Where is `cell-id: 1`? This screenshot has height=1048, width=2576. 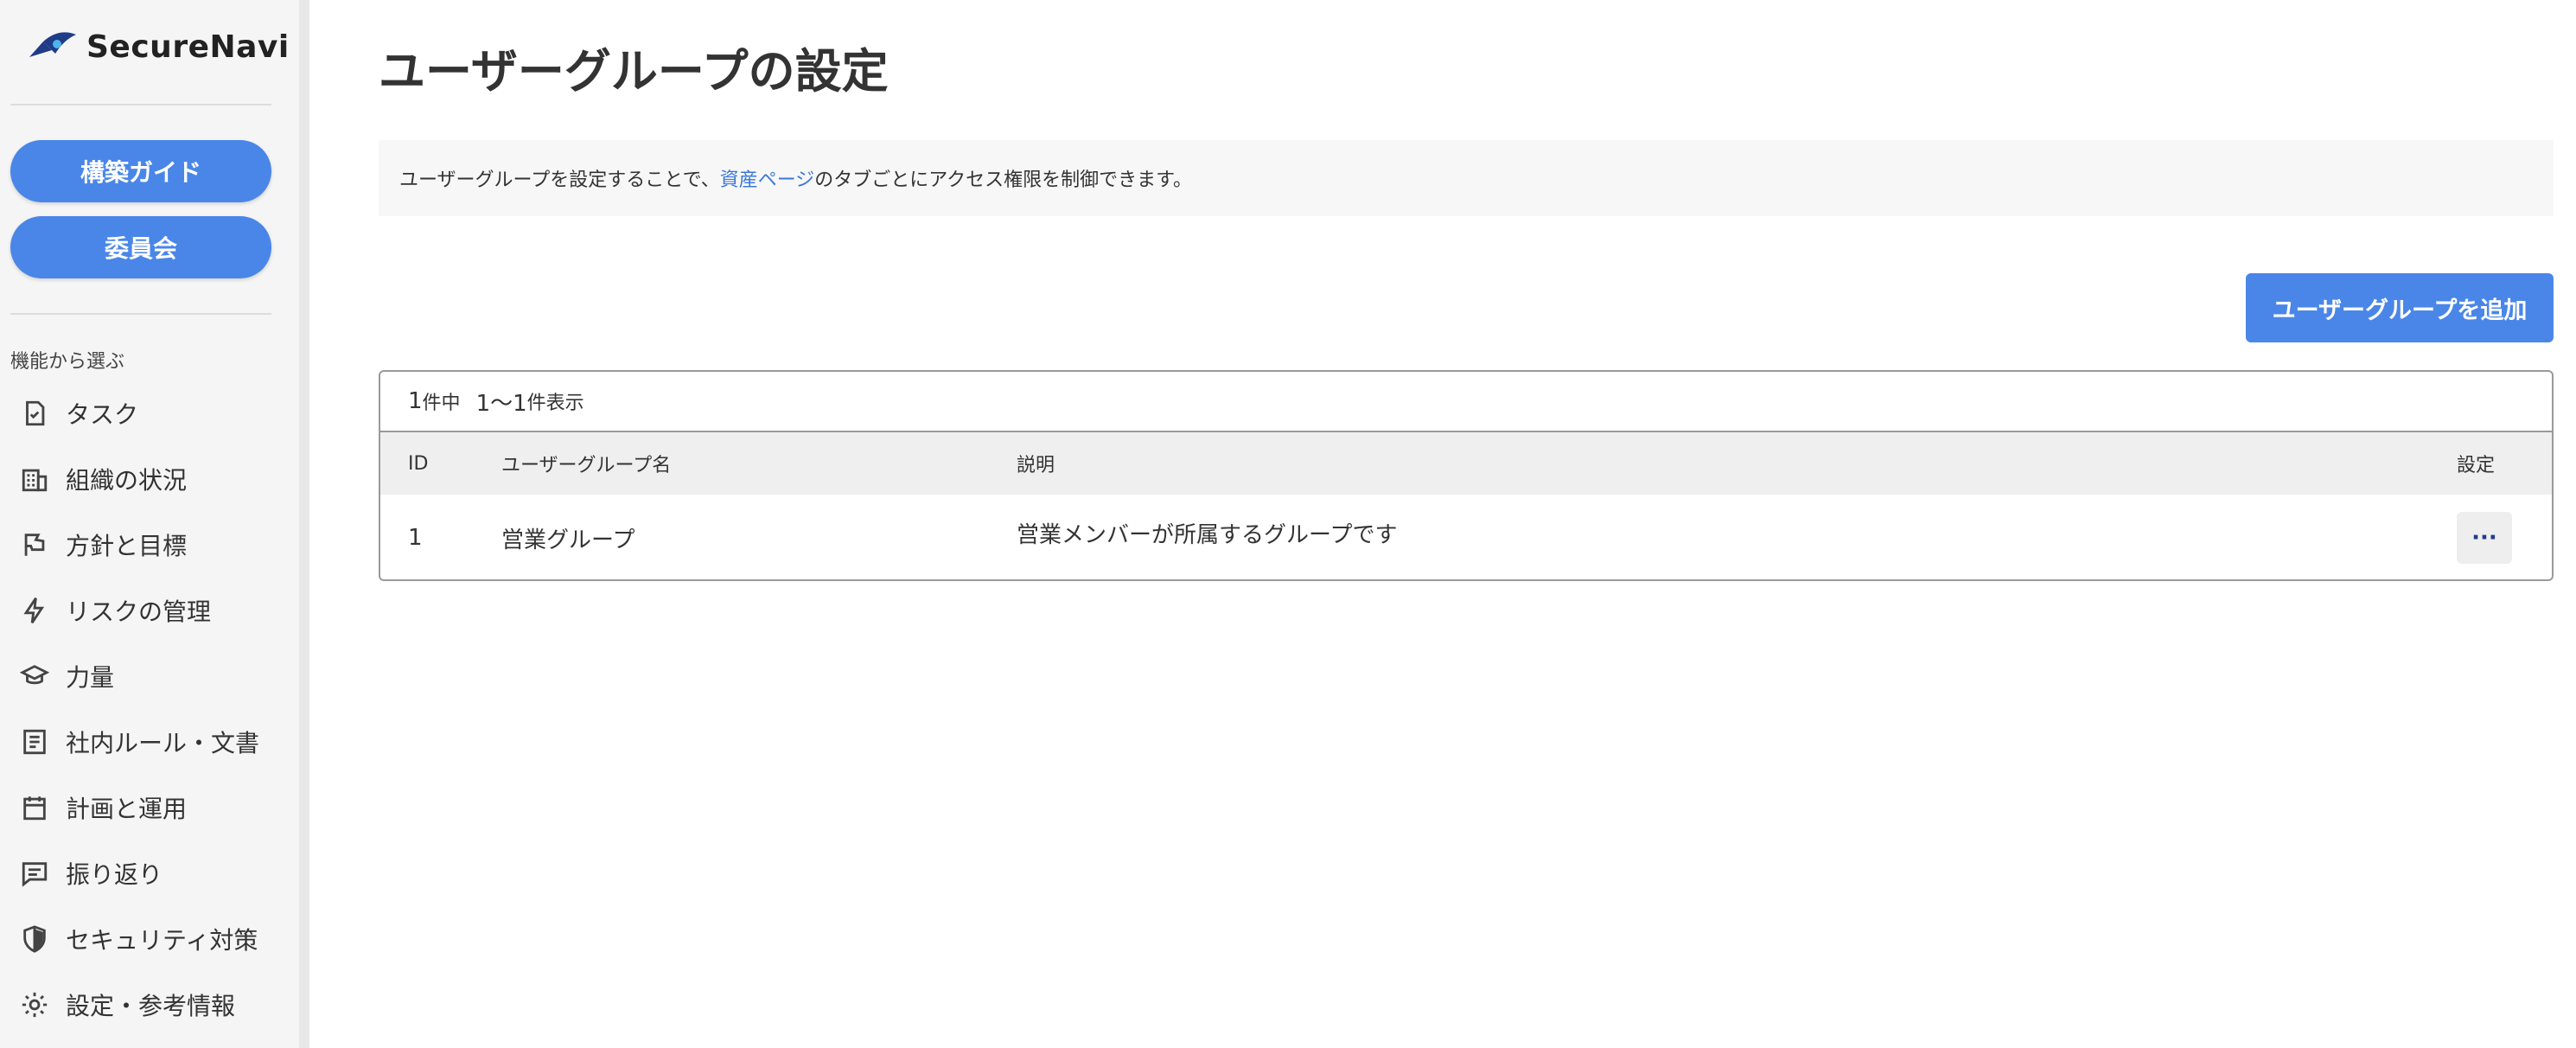 cell-id: 1 is located at coordinates (415, 538).